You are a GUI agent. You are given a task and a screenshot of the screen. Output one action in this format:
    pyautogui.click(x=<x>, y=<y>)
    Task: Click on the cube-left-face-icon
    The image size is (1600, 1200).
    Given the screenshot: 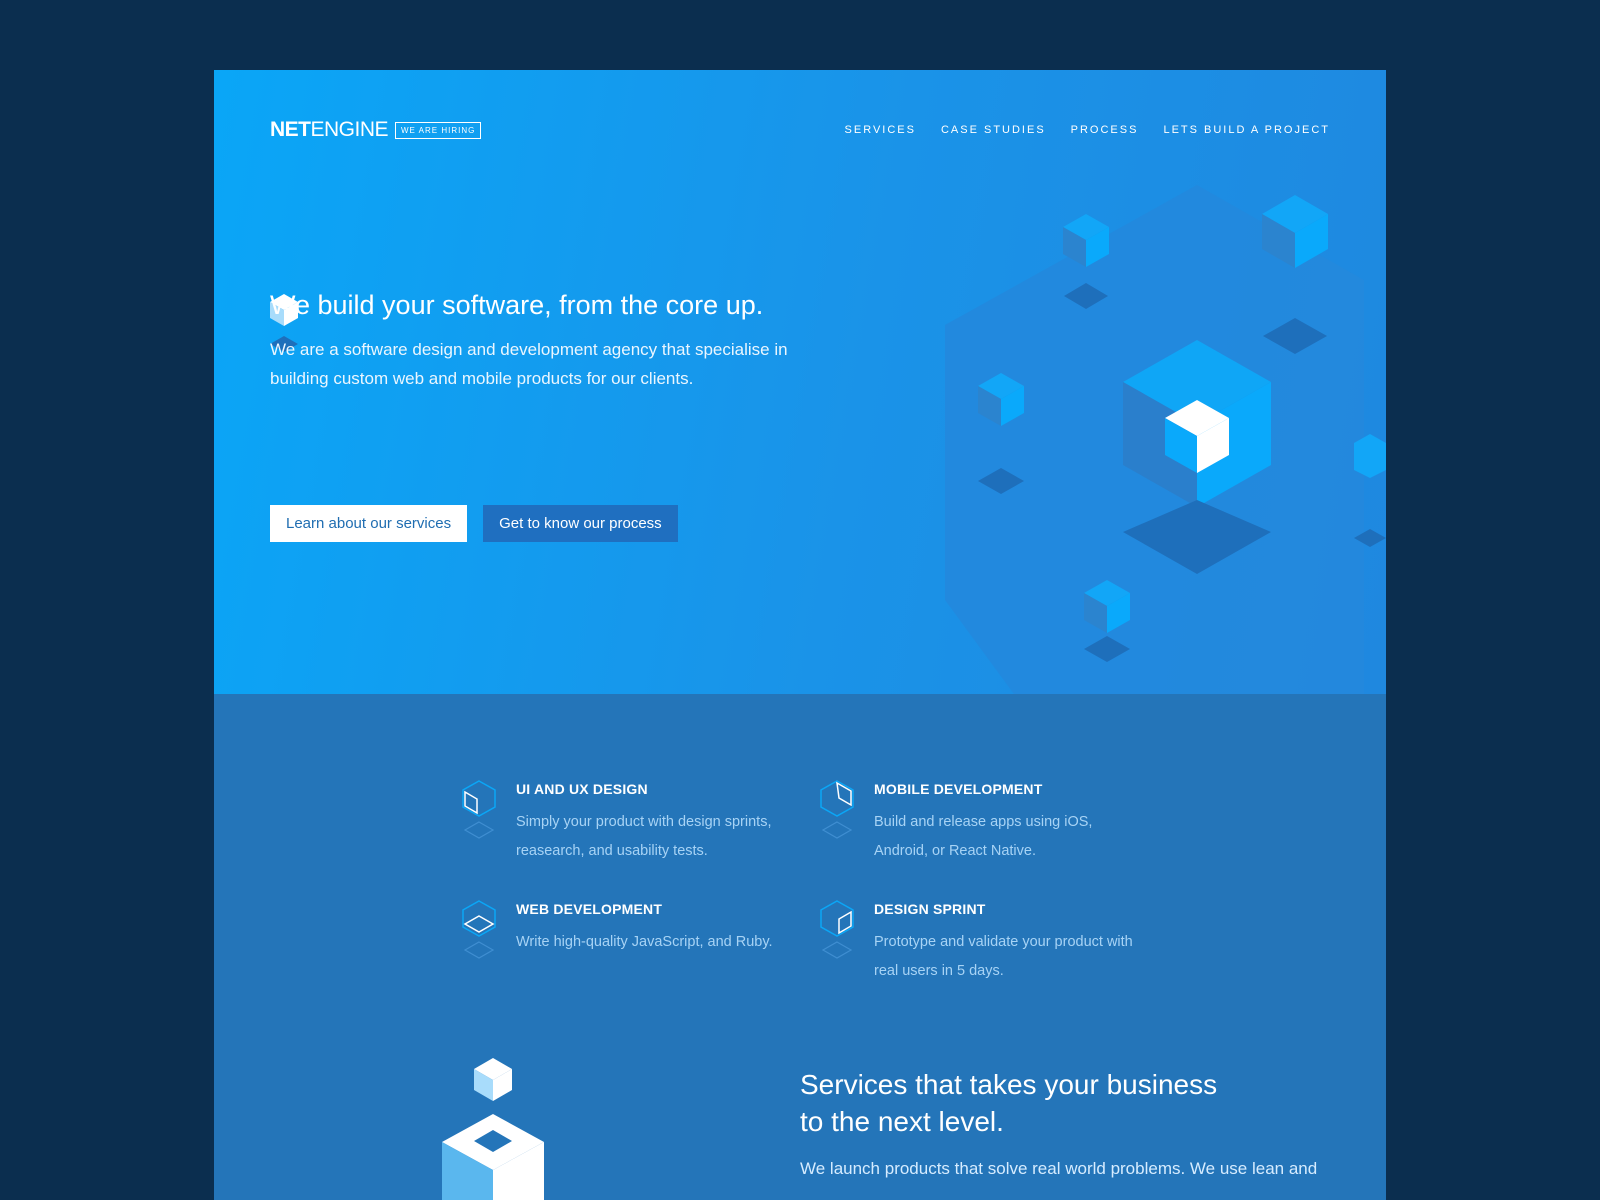 What is the action you would take?
    pyautogui.click(x=479, y=809)
    